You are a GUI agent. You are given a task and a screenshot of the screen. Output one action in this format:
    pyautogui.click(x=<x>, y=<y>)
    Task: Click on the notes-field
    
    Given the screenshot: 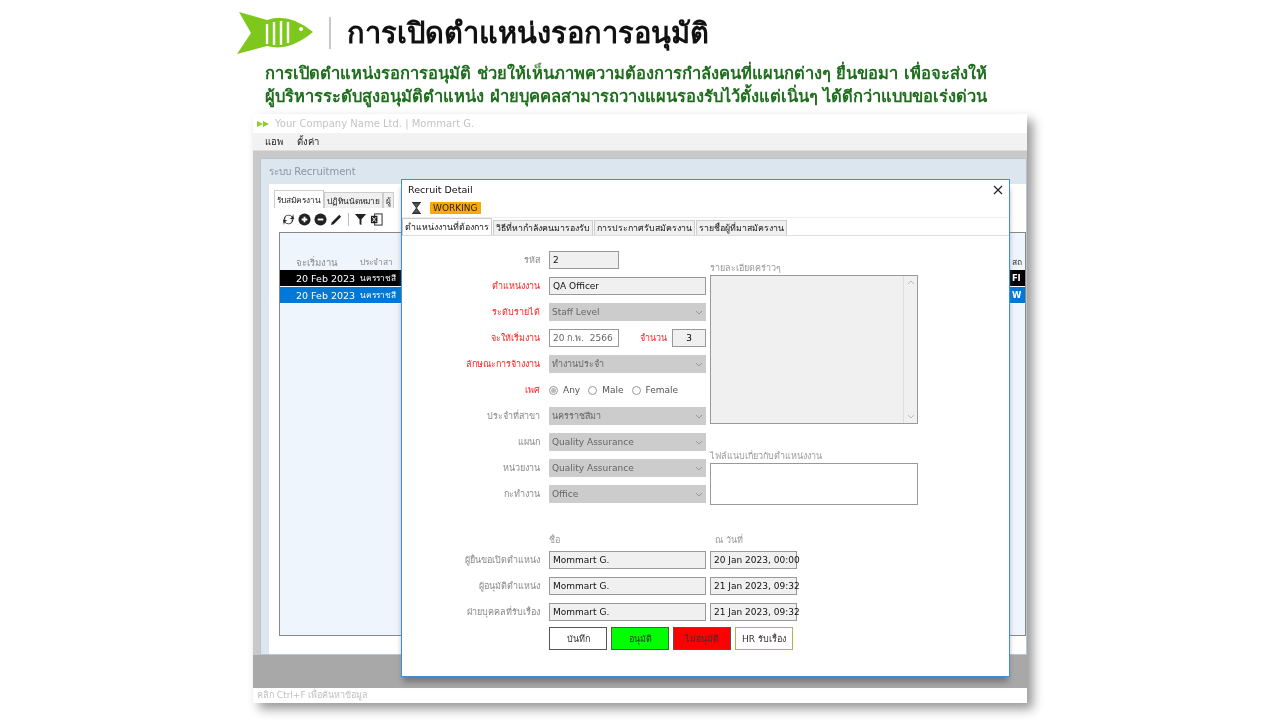 What is the action you would take?
    pyautogui.click(x=814, y=349)
    